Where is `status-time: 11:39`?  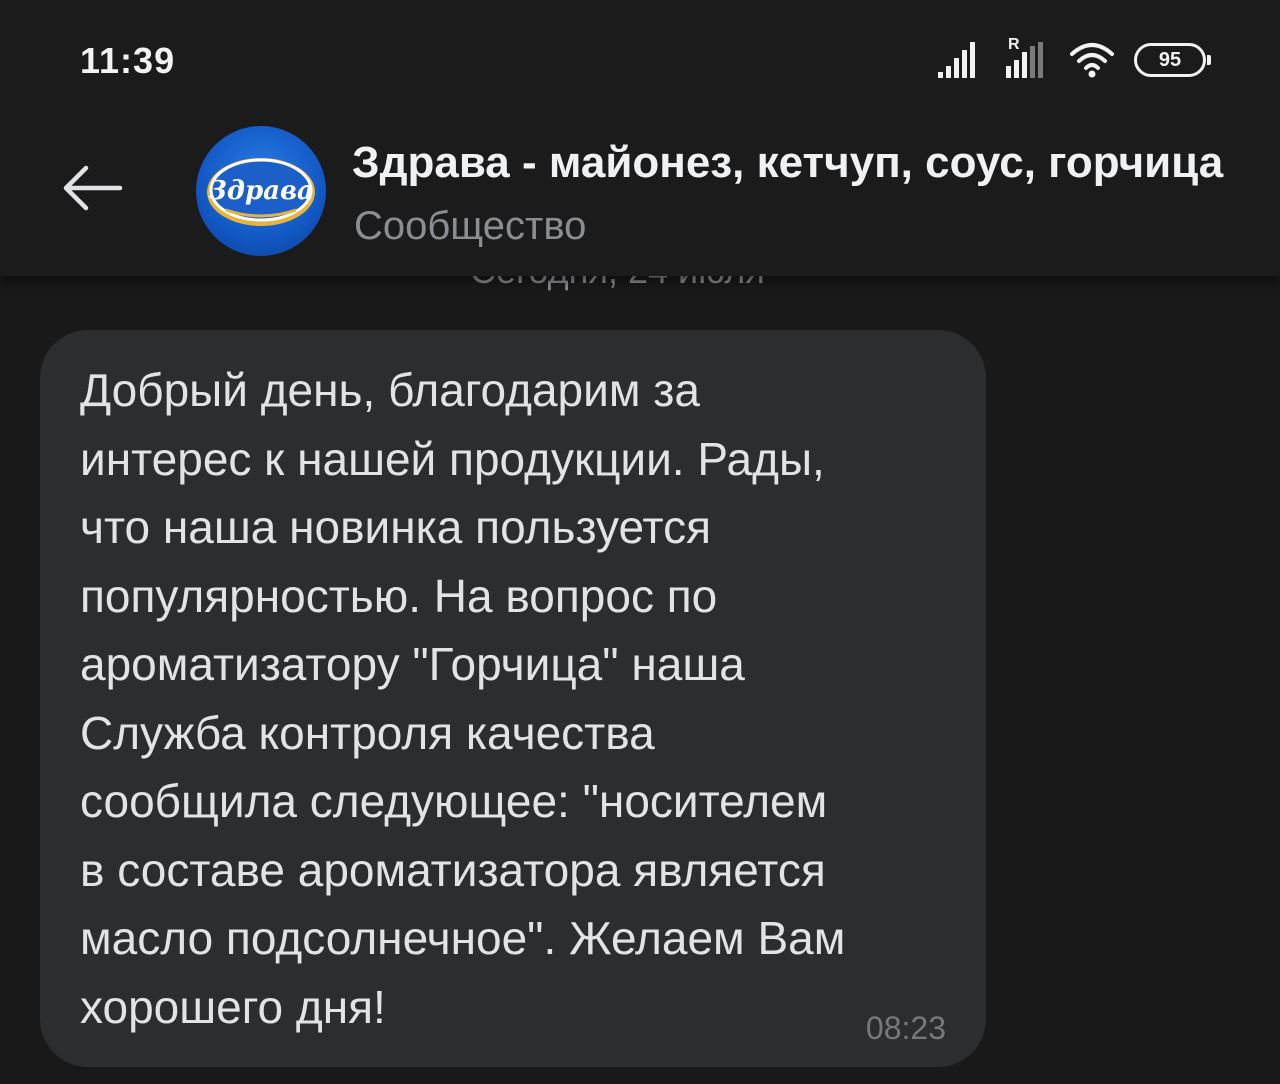
status-time: 11:39 is located at coordinates (128, 60).